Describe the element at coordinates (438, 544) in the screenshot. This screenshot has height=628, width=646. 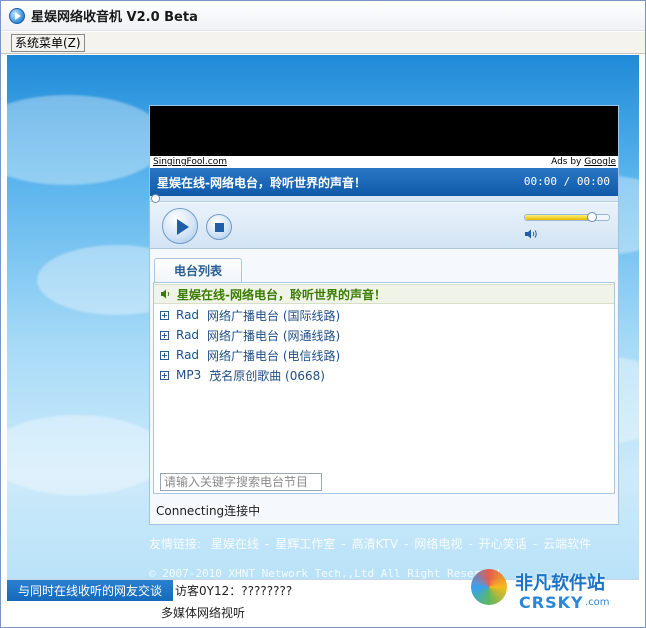
I see `friend-link: 网络电视` at that location.